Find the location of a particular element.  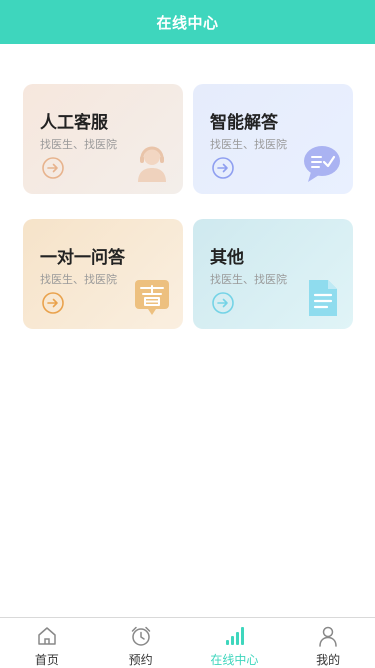

answer-badge-icon is located at coordinates (152, 297).